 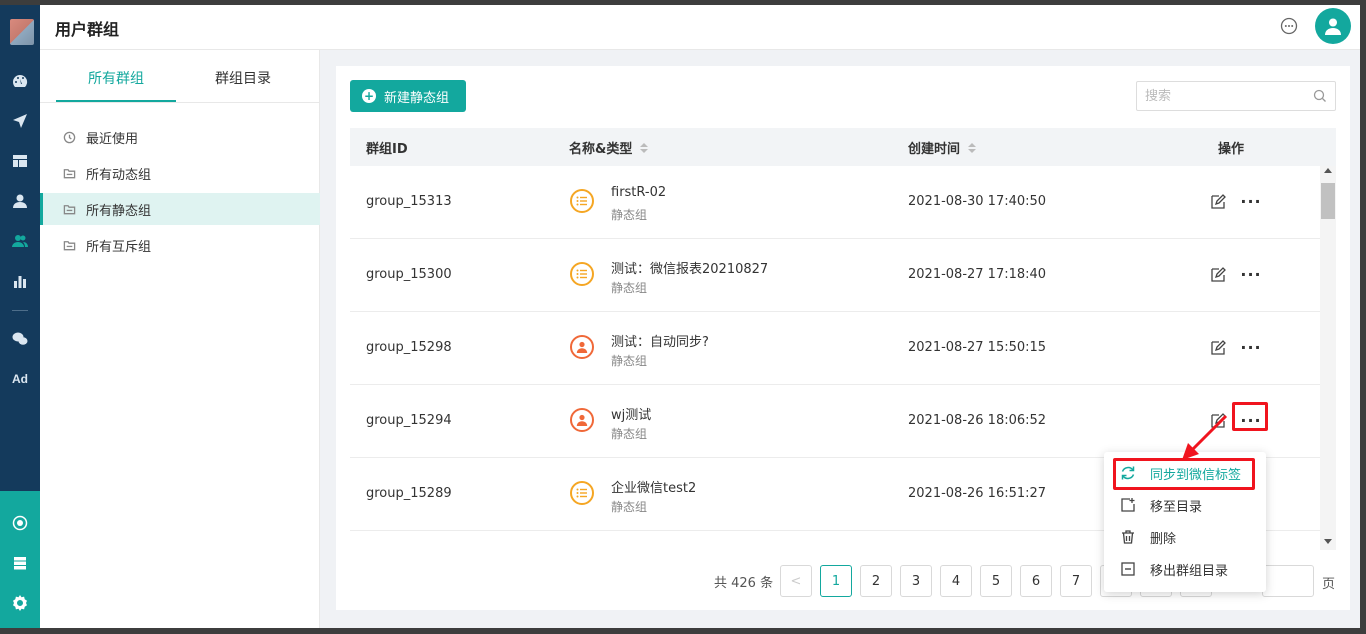 What do you see at coordinates (1222, 96) in the screenshot?
I see `search-input` at bounding box center [1222, 96].